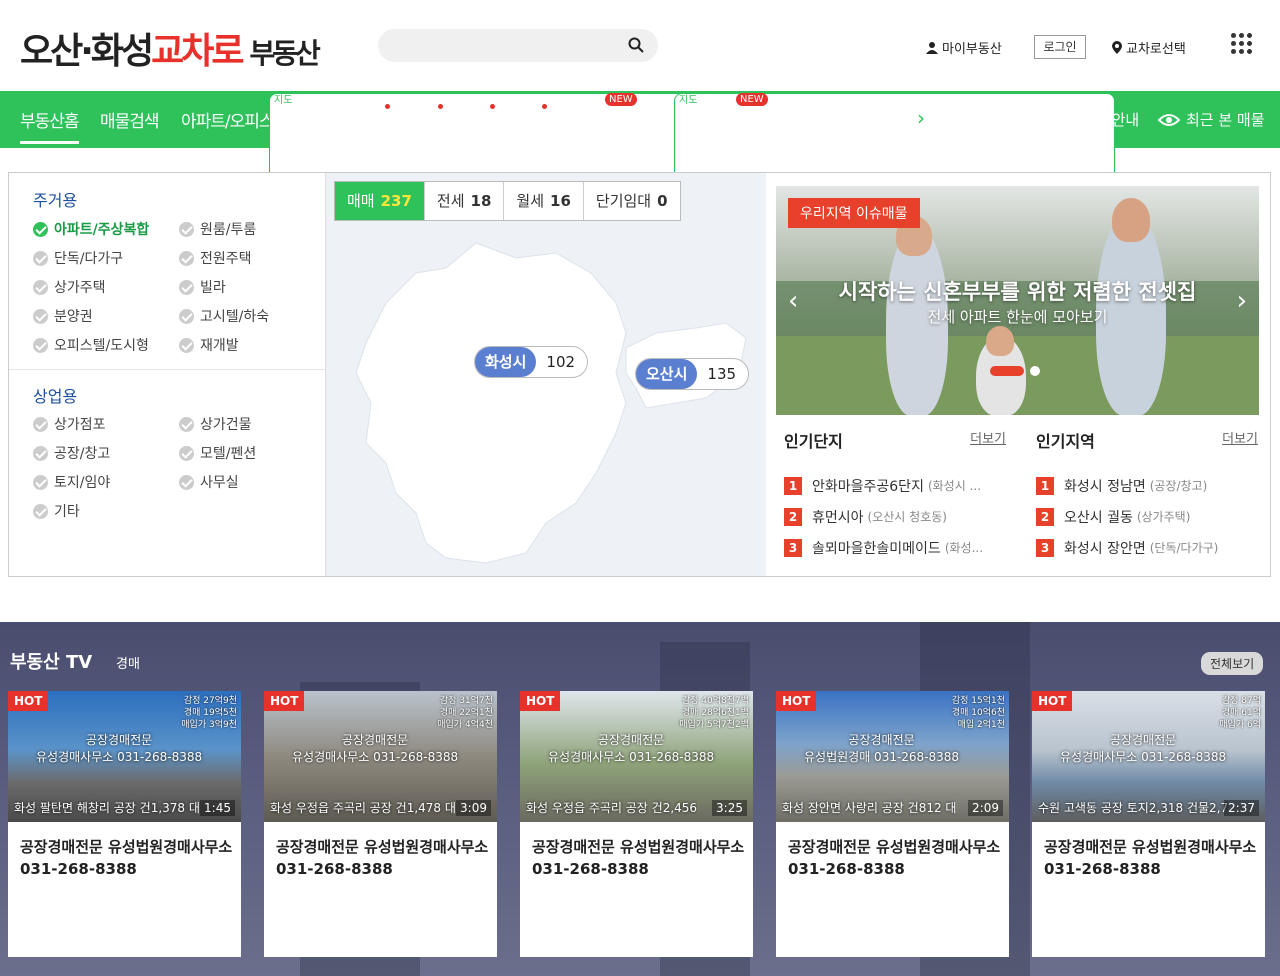 The width and height of the screenshot is (1280, 976). Describe the element at coordinates (89, 259) in the screenshot. I see `option-label: 단독/다가구` at that location.